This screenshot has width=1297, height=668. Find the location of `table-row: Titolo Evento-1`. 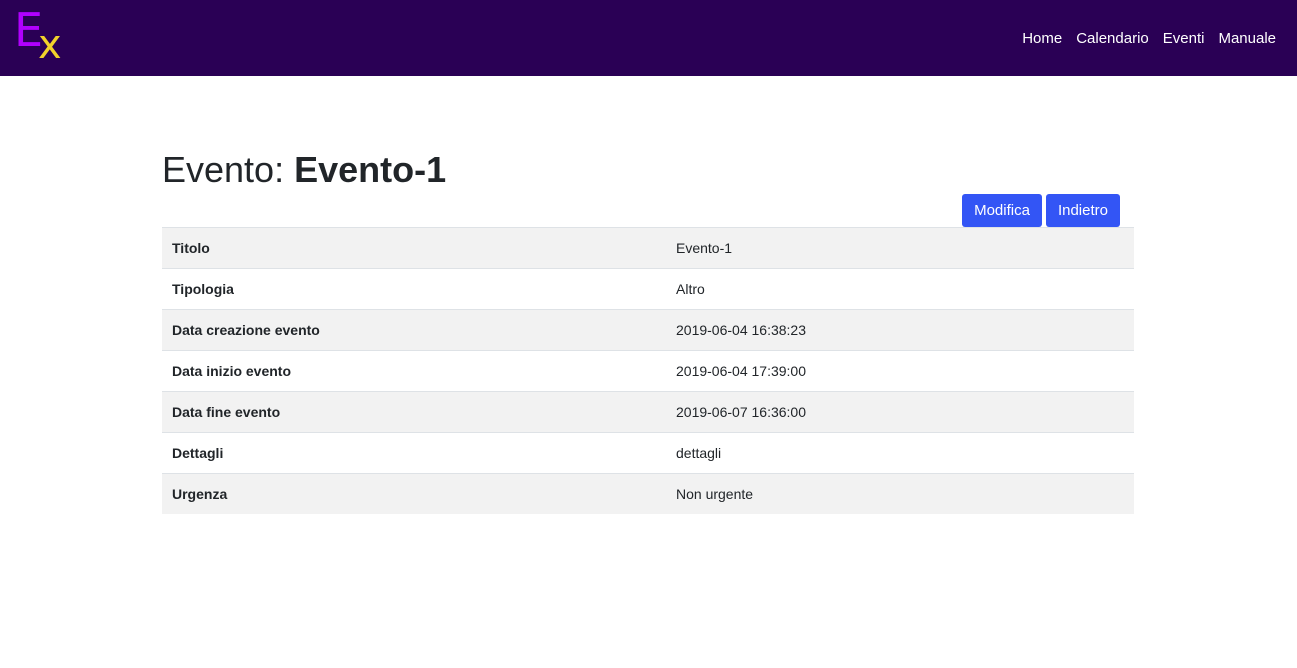

table-row: Titolo Evento-1 is located at coordinates (648, 248).